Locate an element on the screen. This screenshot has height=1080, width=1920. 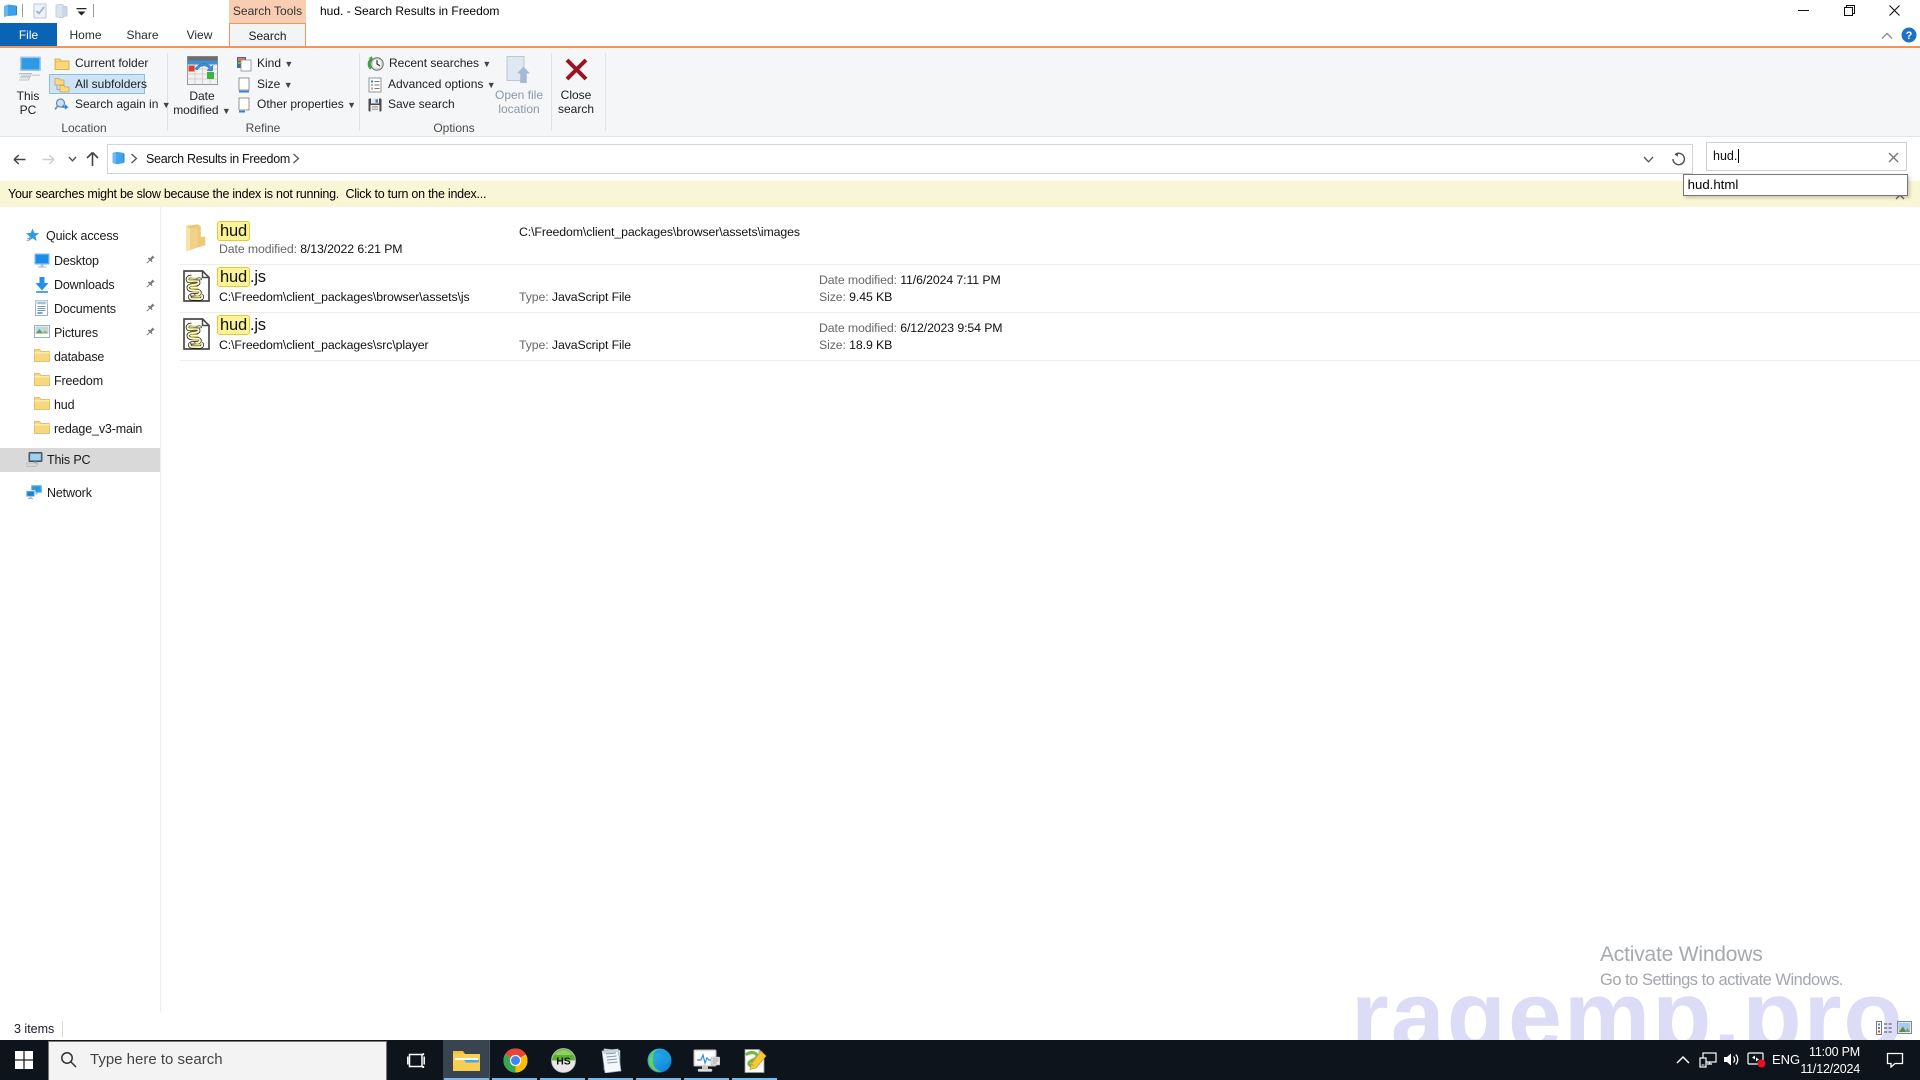
svg-text: HS is located at coordinates (563, 1062).